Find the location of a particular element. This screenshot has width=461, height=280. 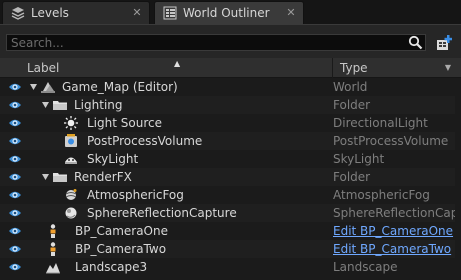

type-column-header: Type is located at coordinates (354, 68).